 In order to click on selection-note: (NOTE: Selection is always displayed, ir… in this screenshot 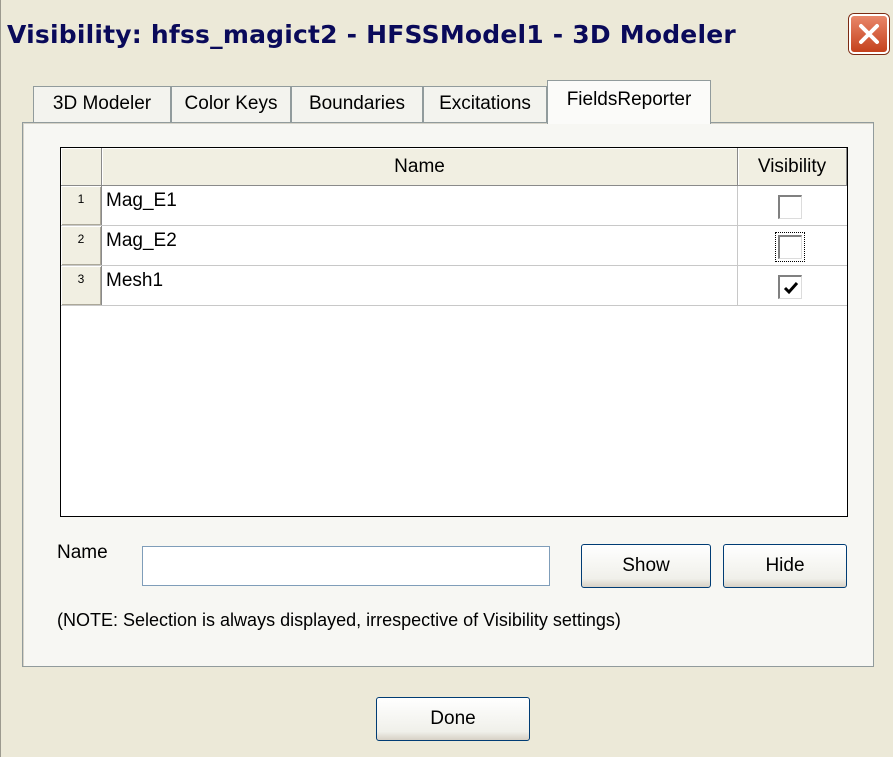, I will do `click(339, 620)`.